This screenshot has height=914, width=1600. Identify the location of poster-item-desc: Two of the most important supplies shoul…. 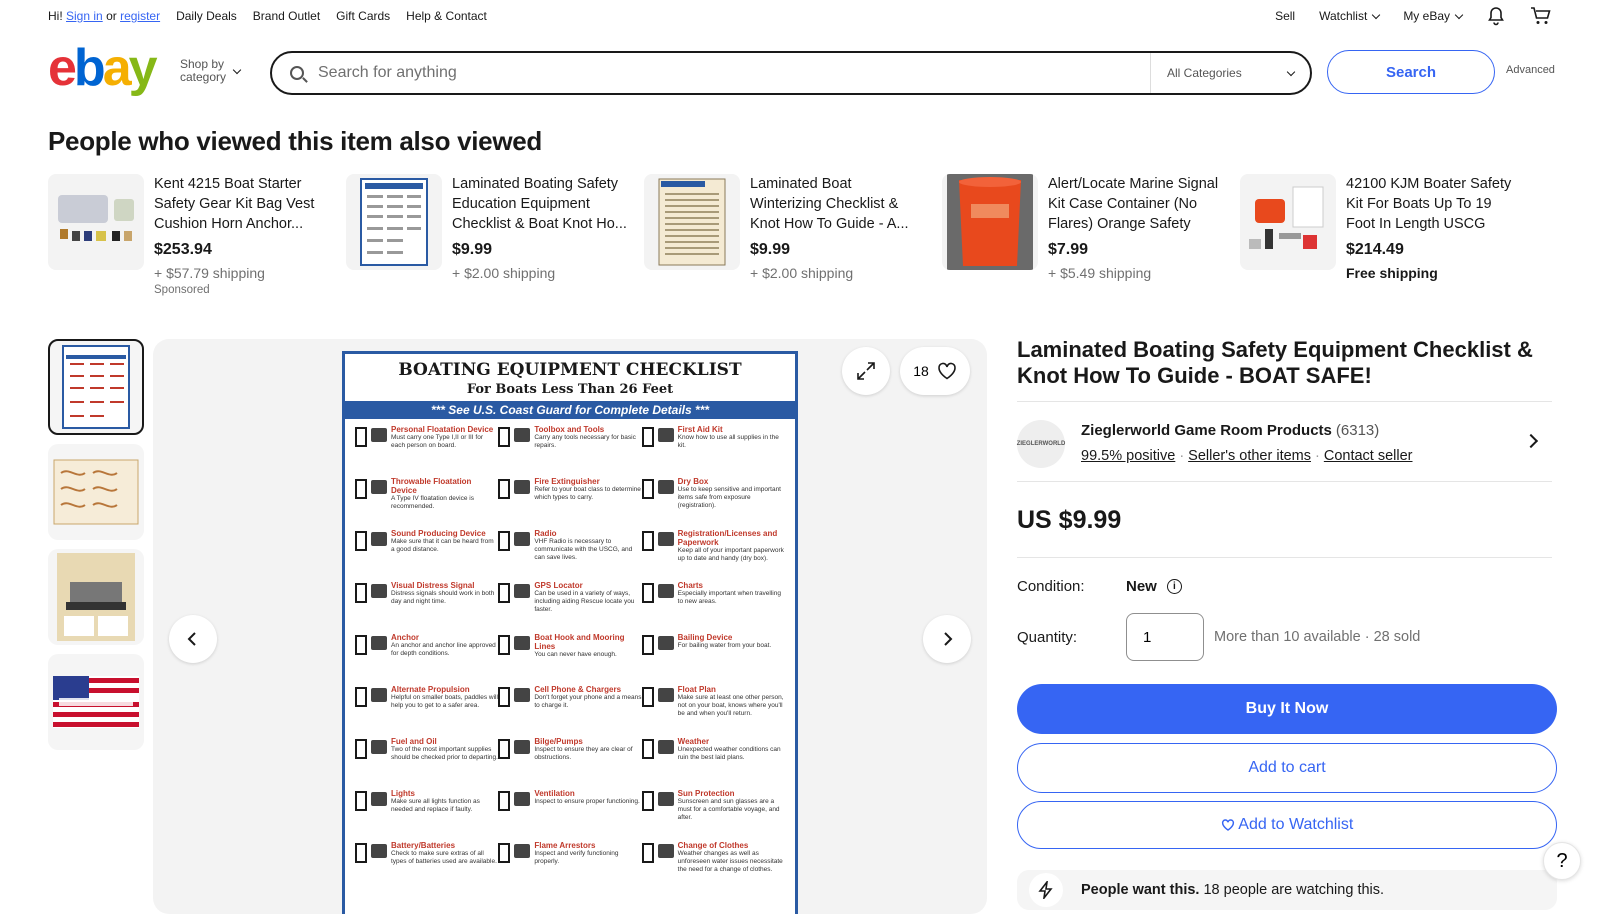
(444, 753).